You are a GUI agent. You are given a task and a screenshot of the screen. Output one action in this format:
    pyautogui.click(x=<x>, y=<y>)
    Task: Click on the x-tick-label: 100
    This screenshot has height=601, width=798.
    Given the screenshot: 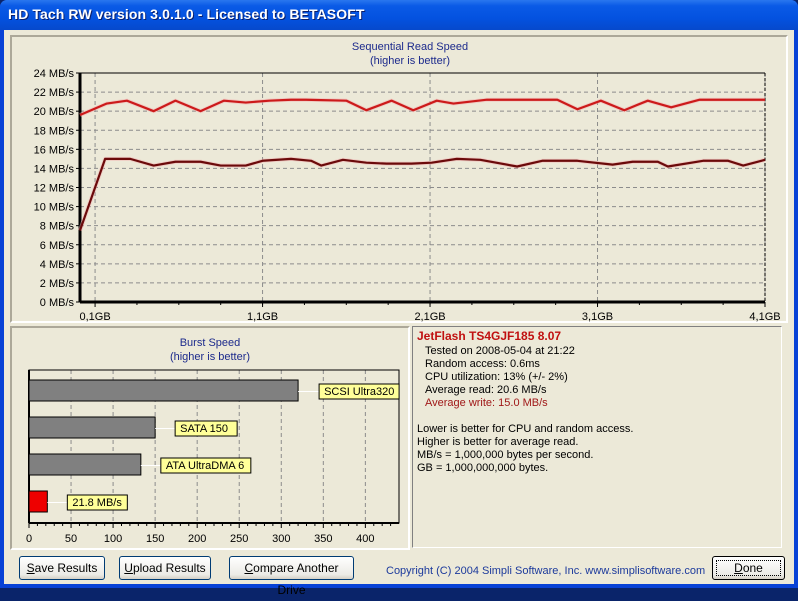 What is the action you would take?
    pyautogui.click(x=113, y=539)
    